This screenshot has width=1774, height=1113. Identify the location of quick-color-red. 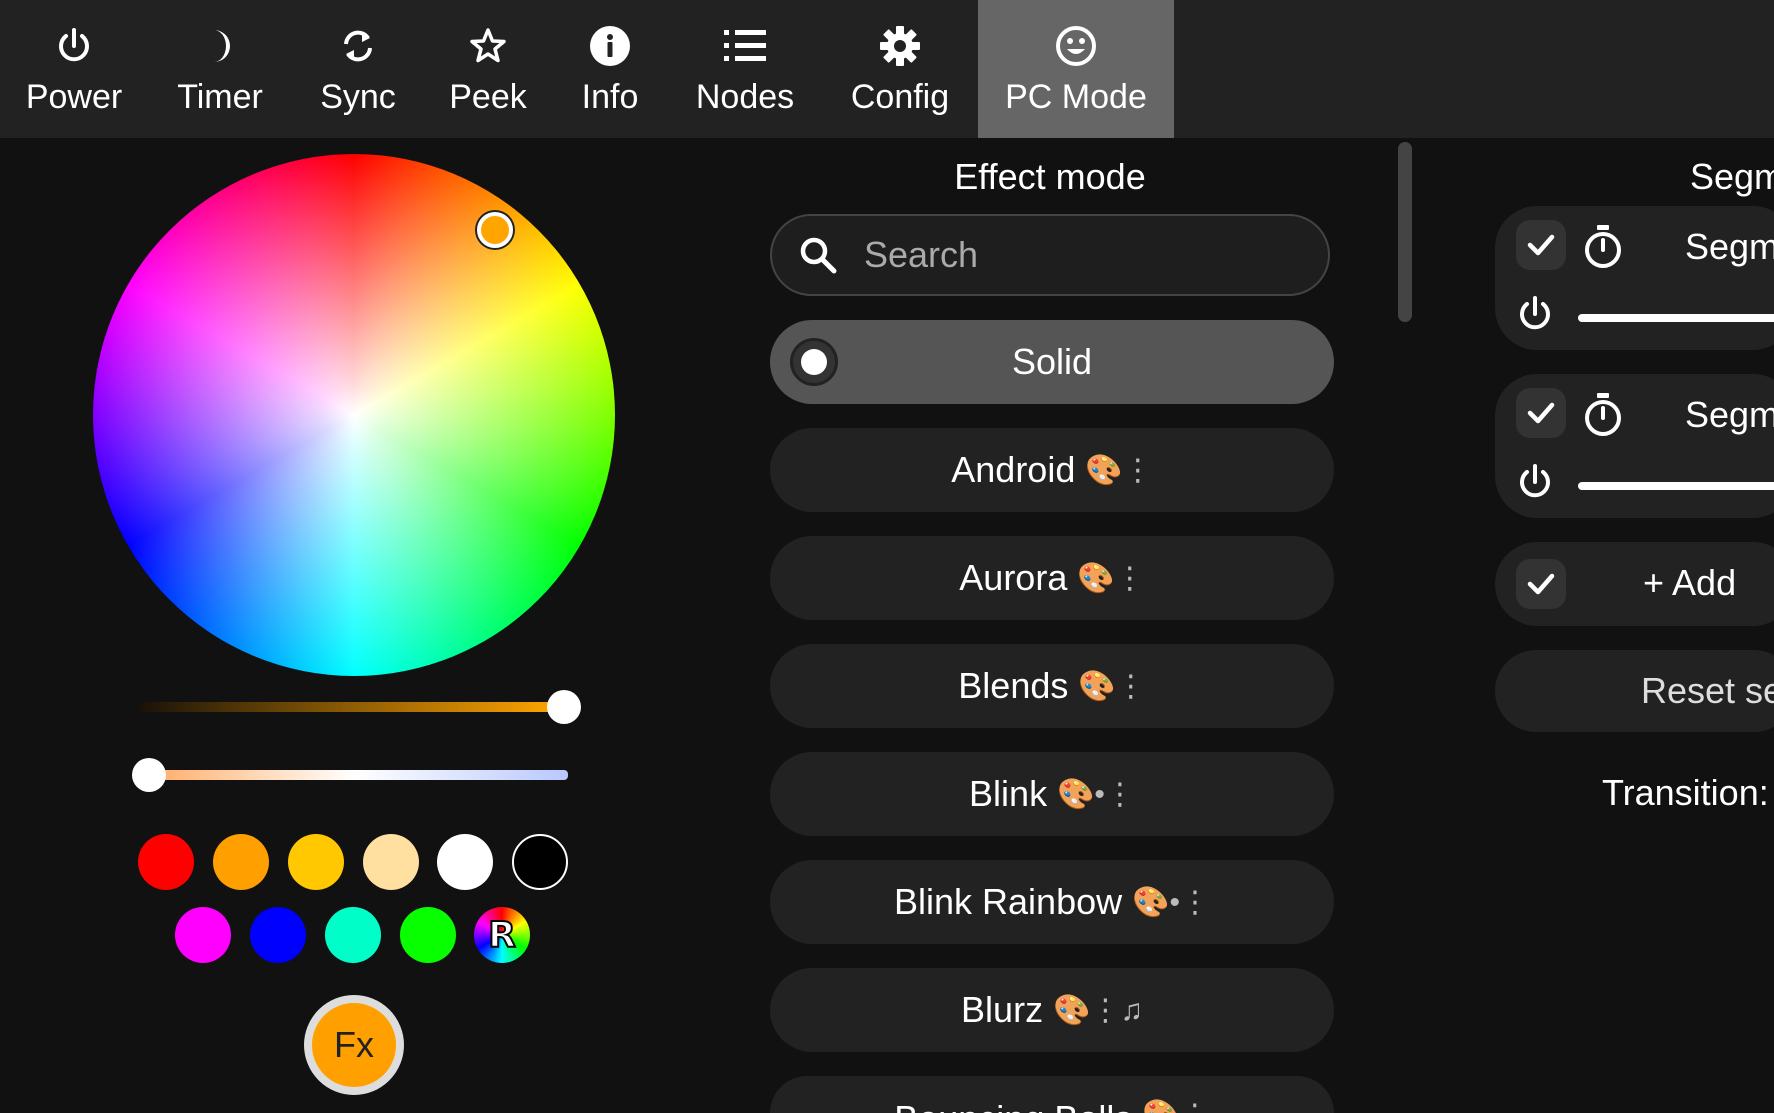
(166, 862).